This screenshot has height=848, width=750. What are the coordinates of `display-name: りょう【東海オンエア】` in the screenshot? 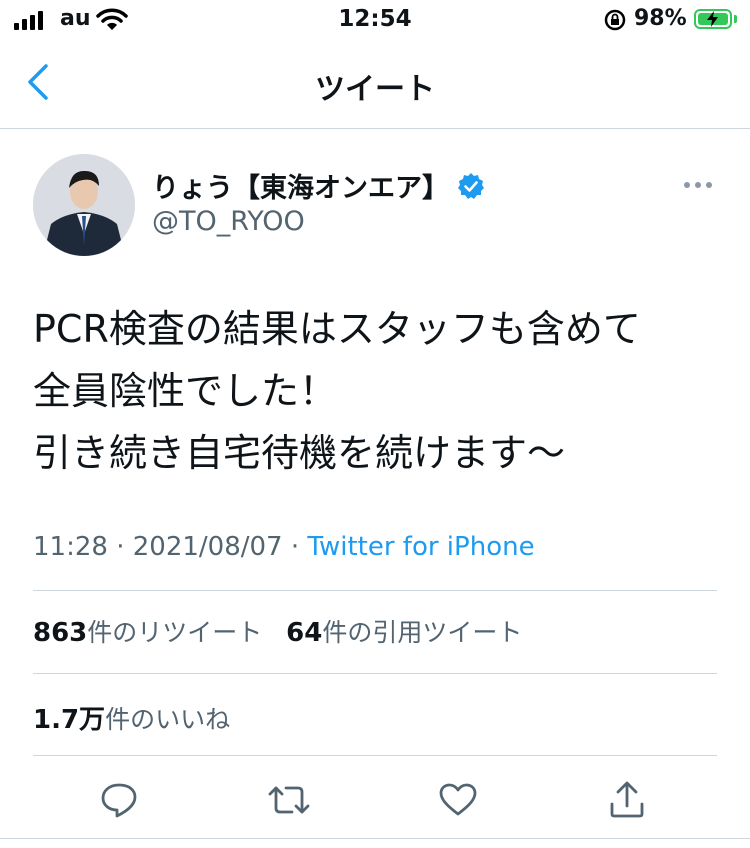 It's located at (300, 185).